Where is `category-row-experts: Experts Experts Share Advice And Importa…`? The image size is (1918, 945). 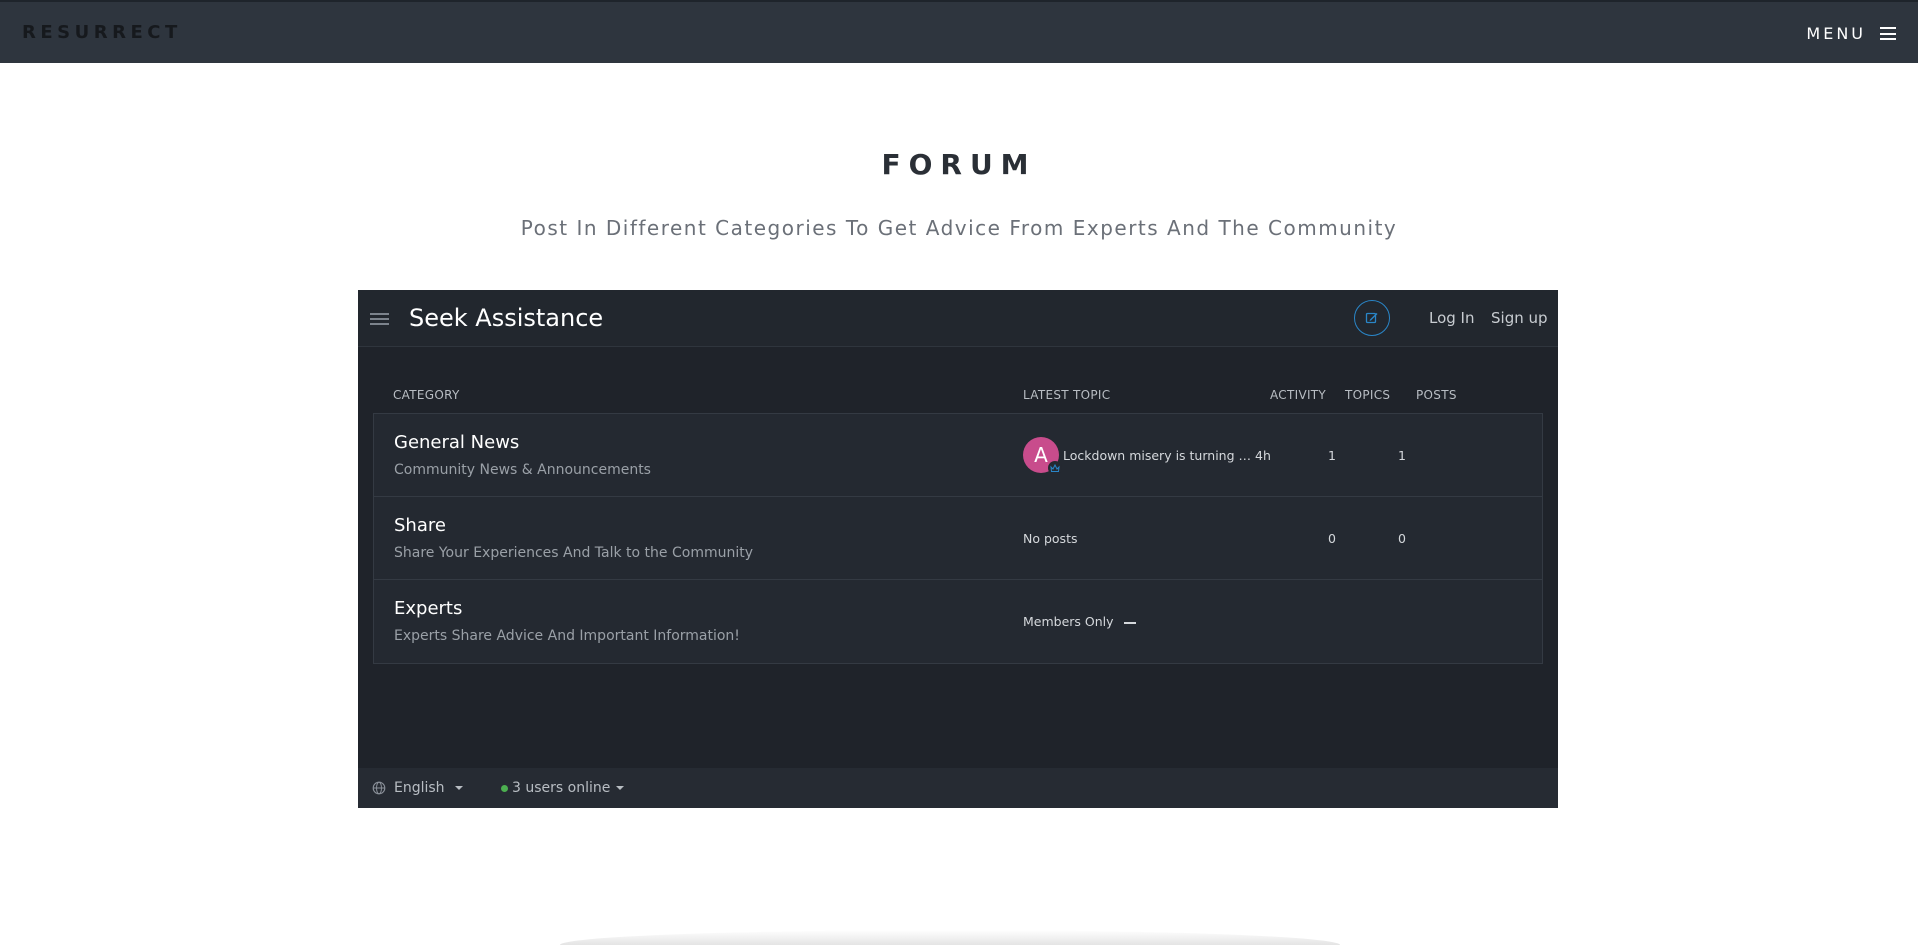
category-row-experts: Experts Experts Share Advice And Importa… is located at coordinates (958, 621).